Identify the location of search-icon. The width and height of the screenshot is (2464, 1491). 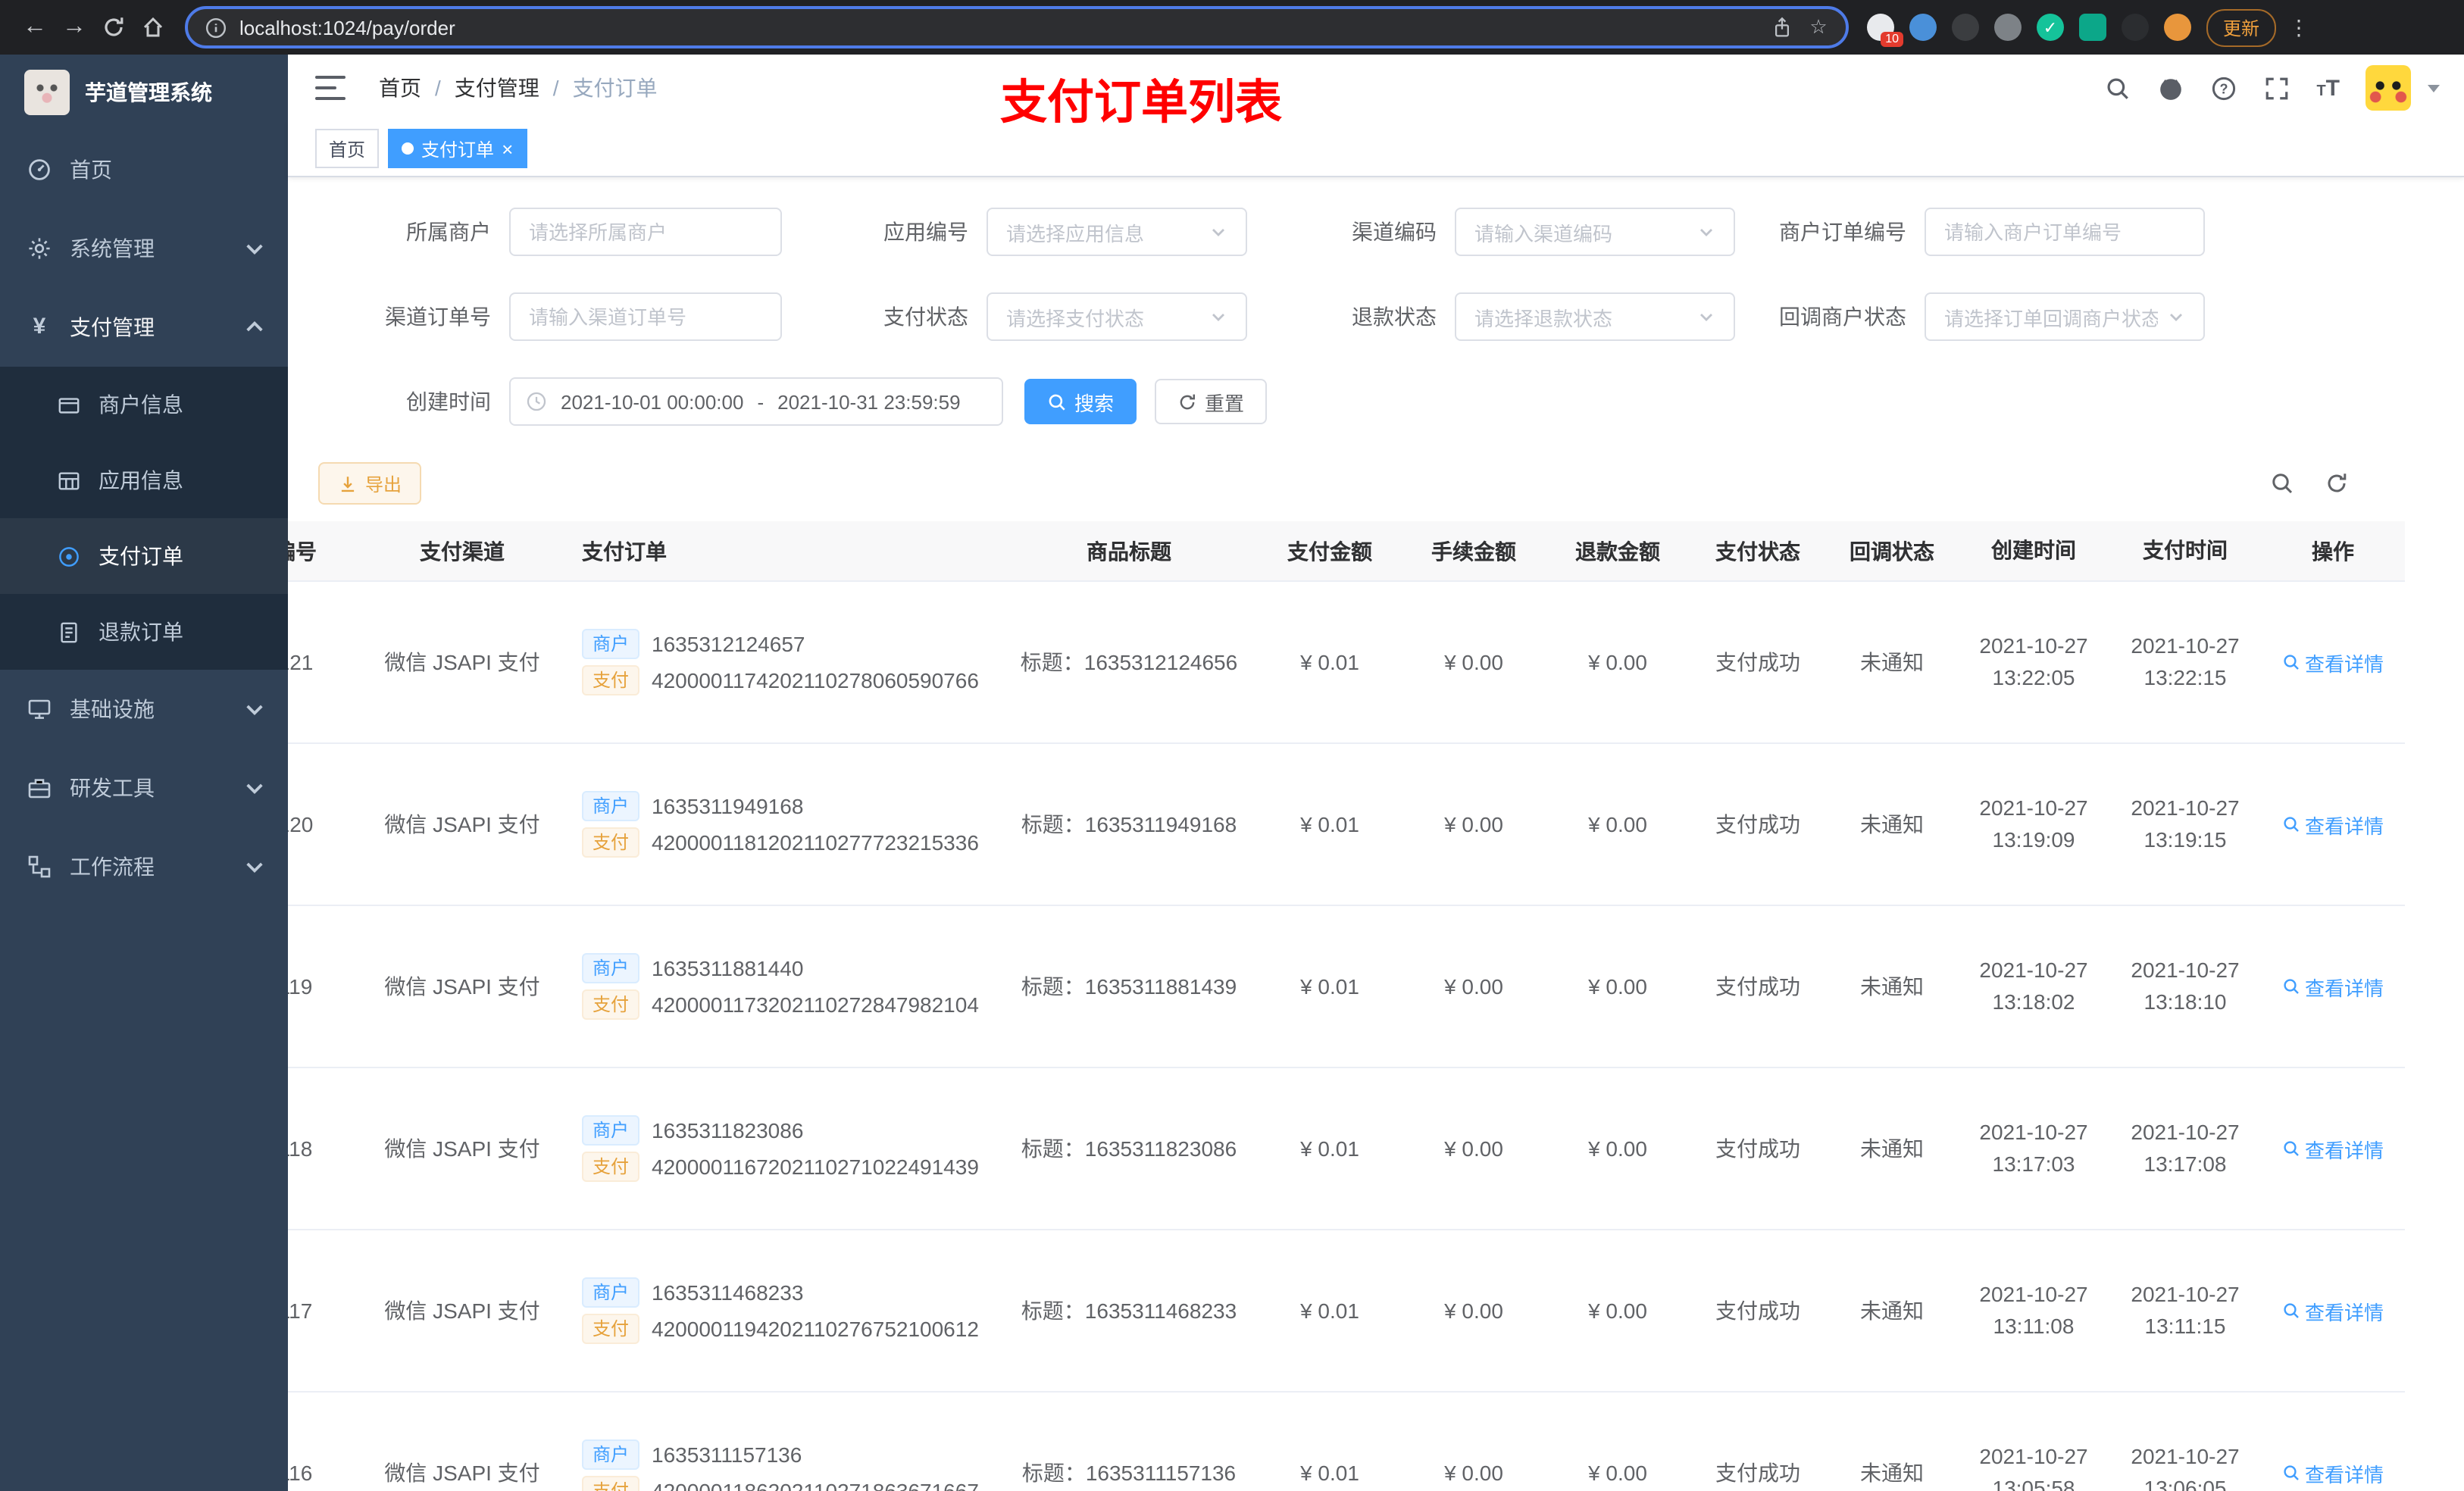
(2117, 88).